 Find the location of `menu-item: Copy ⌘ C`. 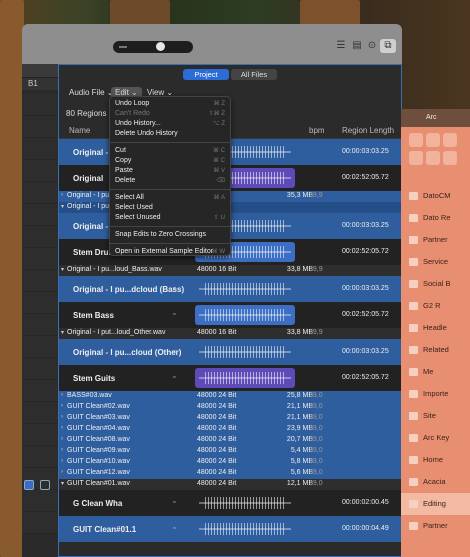

menu-item: Copy ⌘ C is located at coordinates (170, 161).